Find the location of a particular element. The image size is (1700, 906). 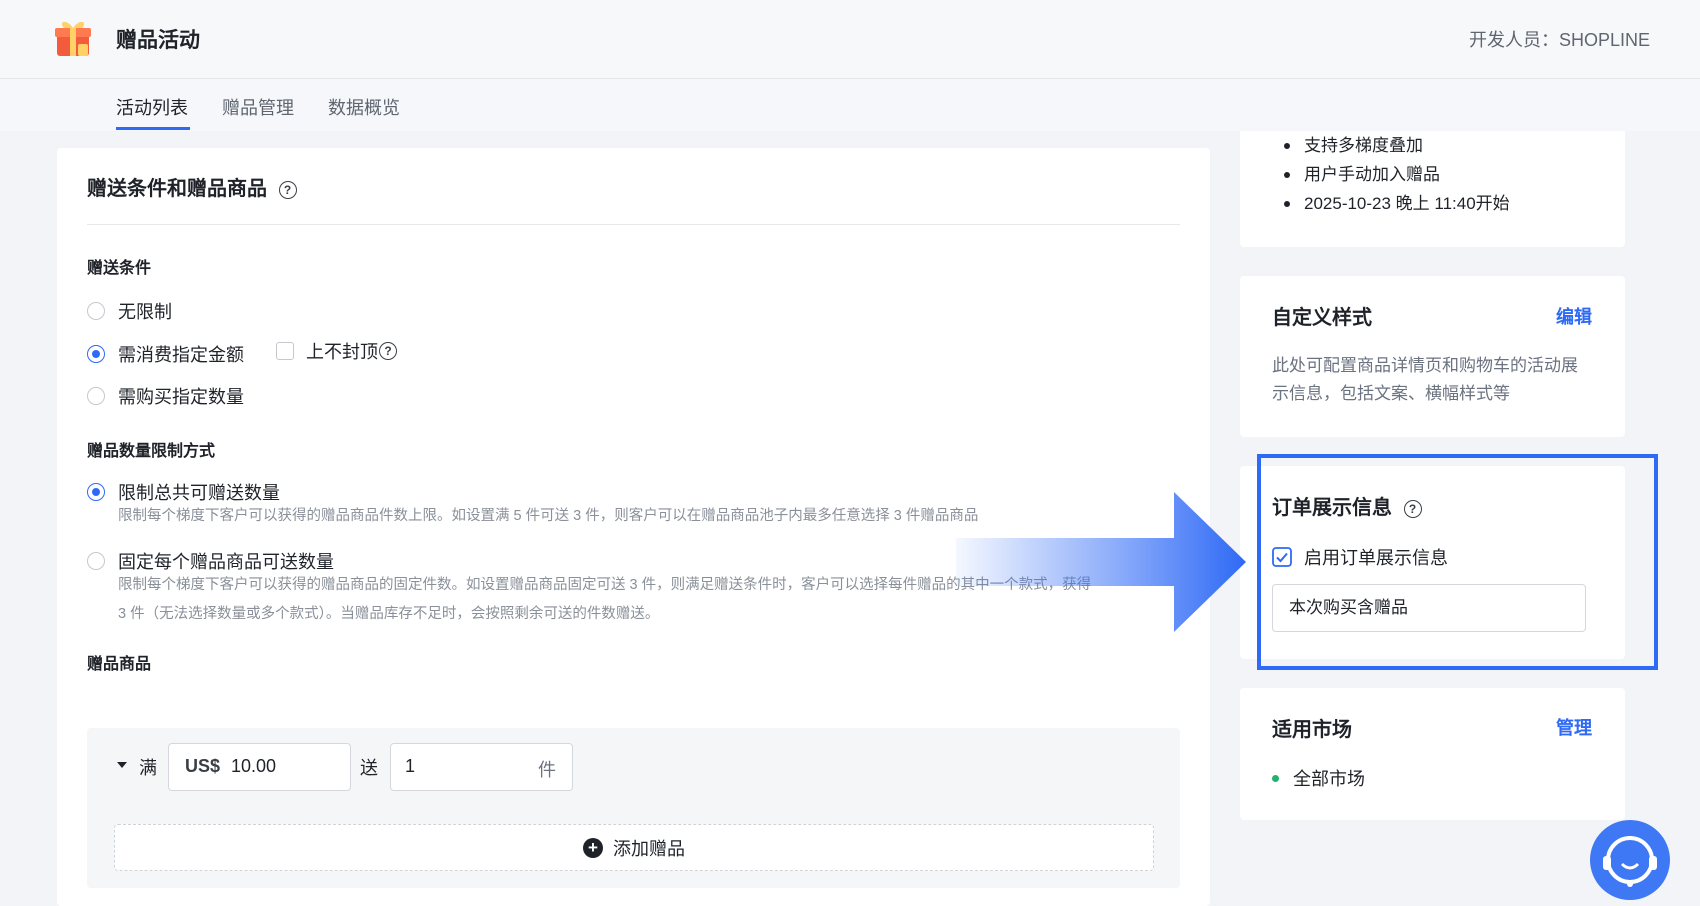

full-label: 满 is located at coordinates (148, 768).